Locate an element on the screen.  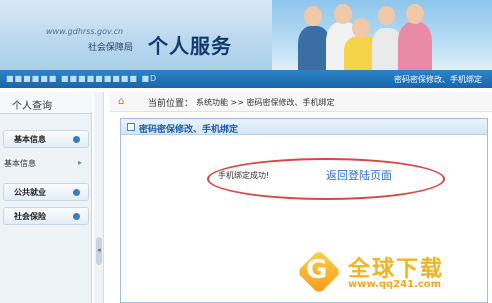
site-name: 社会保障局 is located at coordinates (111, 48).